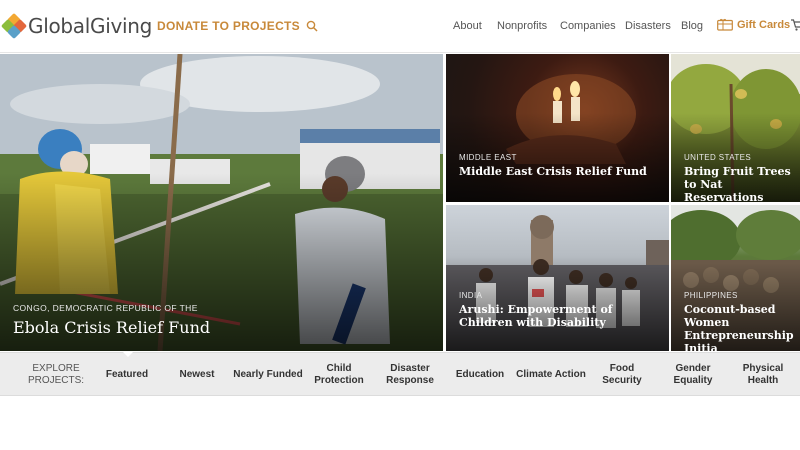  I want to click on project-title: Ebola Crisis Relief Fund, so click(225, 328).